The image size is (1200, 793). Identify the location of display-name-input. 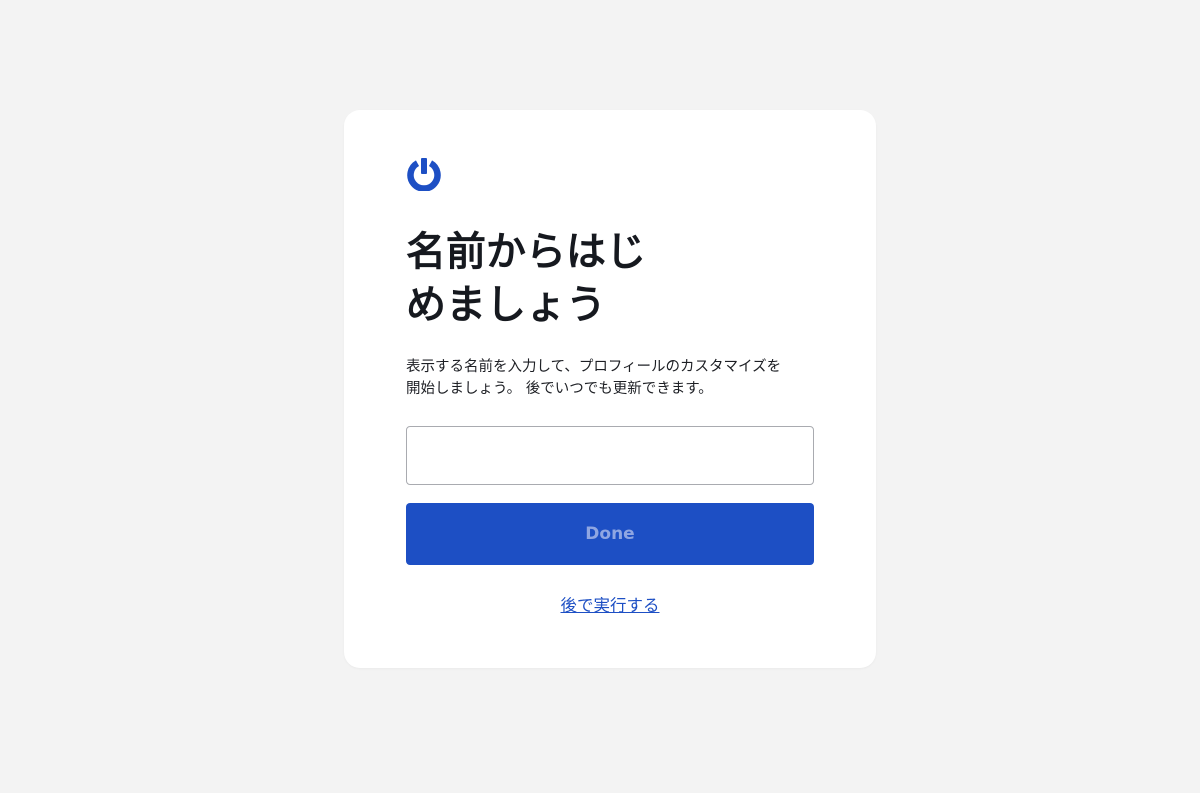
(610, 455).